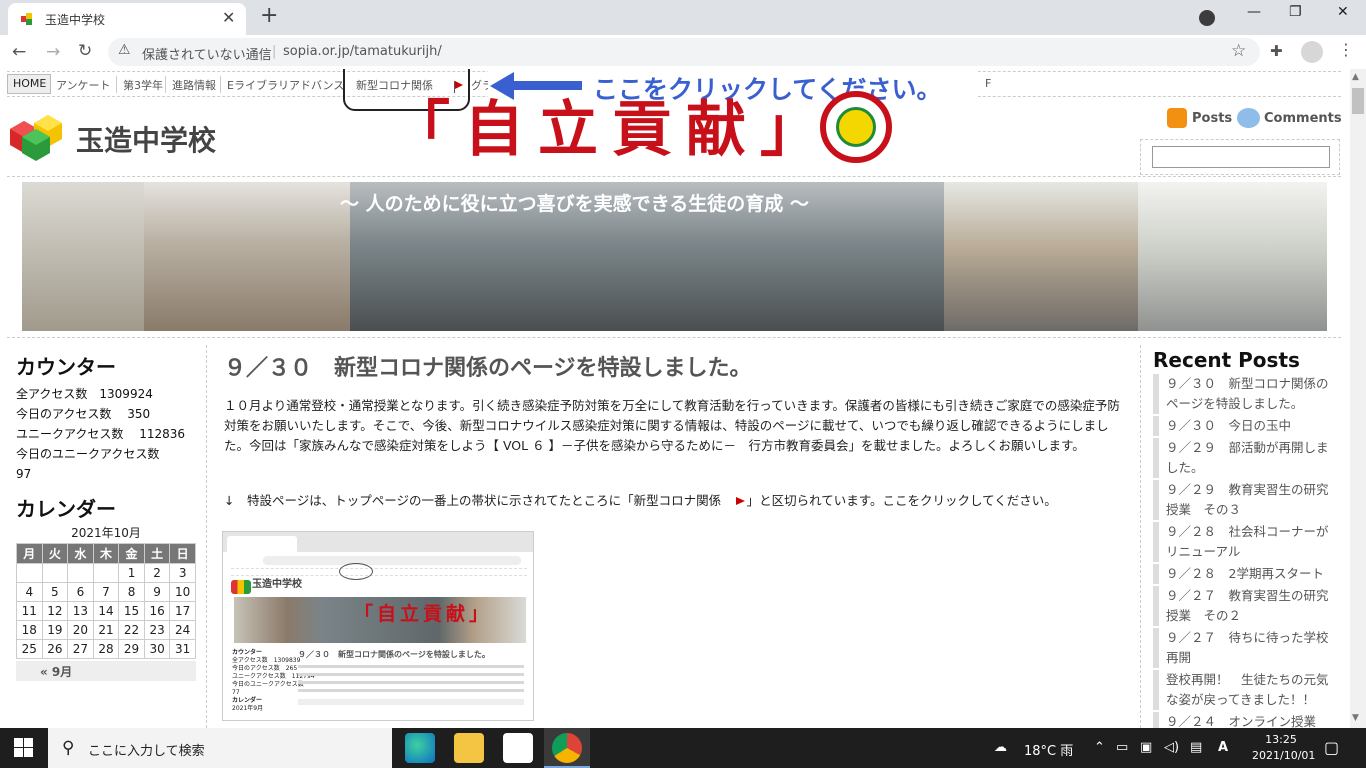 This screenshot has width=1366, height=768. What do you see at coordinates (1246, 394) in the screenshot?
I see `recent-post-link: ９／３０ 新型コロナ関係のページを特設しました。` at bounding box center [1246, 394].